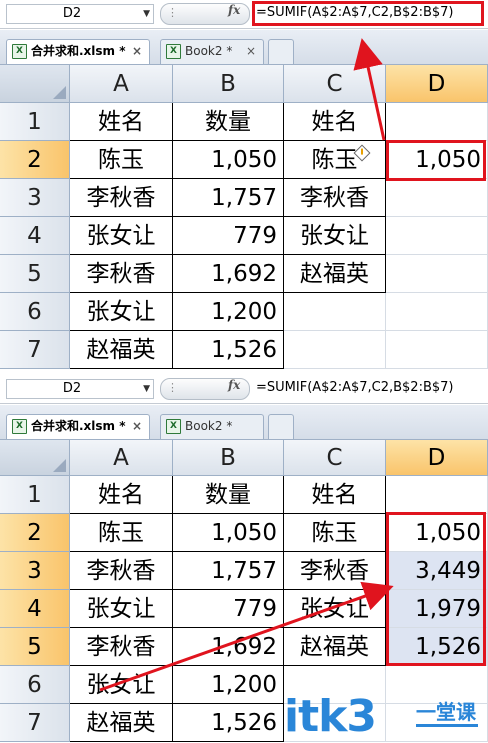 The image size is (488, 743). Describe the element at coordinates (437, 236) in the screenshot. I see `cell-d4` at that location.